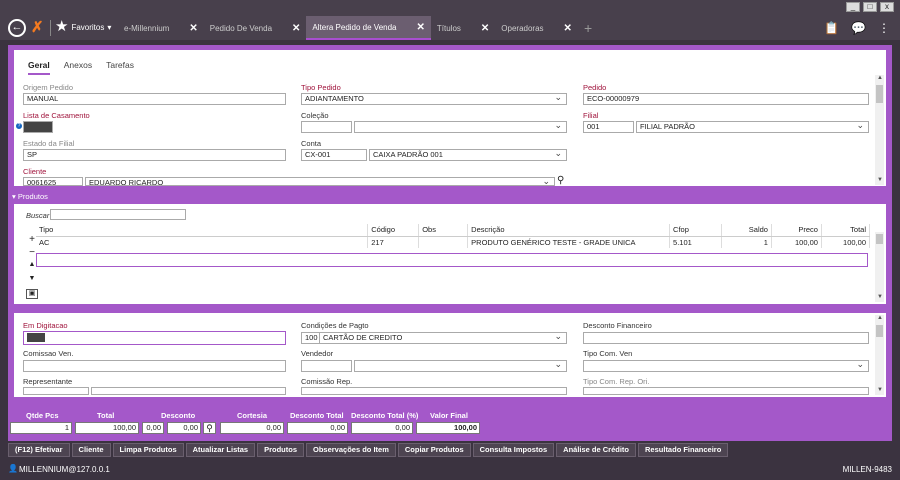  What do you see at coordinates (154, 338) in the screenshot?
I see `em-digitacao-field` at bounding box center [154, 338].